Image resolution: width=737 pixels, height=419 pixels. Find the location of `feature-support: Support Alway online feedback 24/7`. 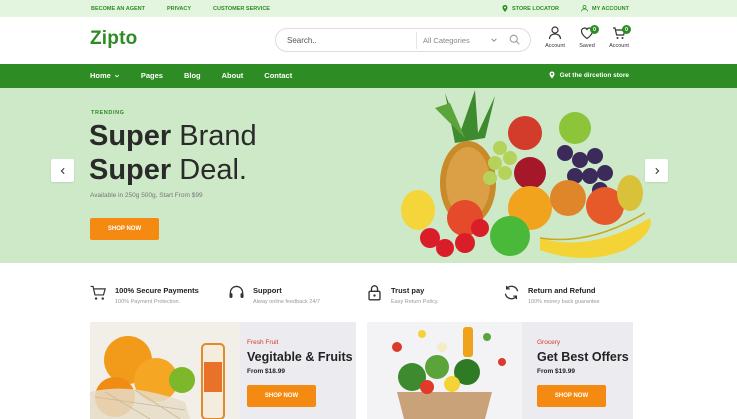

feature-support: Support Alway online feedback 24/7 is located at coordinates (274, 294).